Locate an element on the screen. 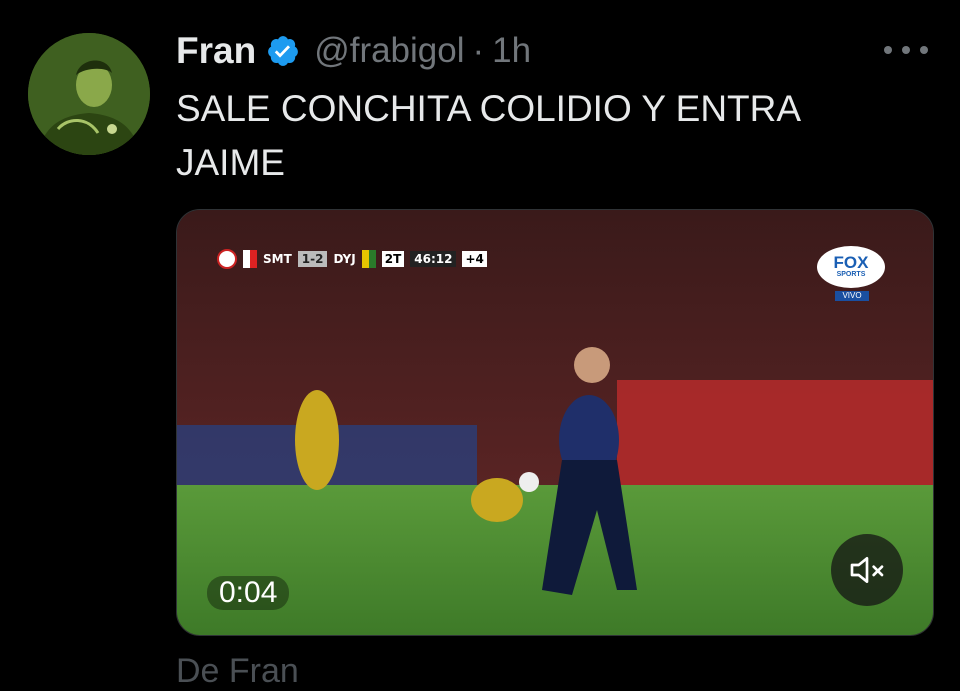 The image size is (960, 691). tweet-header: Fran @frabigol · 1h is located at coordinates (353, 51).